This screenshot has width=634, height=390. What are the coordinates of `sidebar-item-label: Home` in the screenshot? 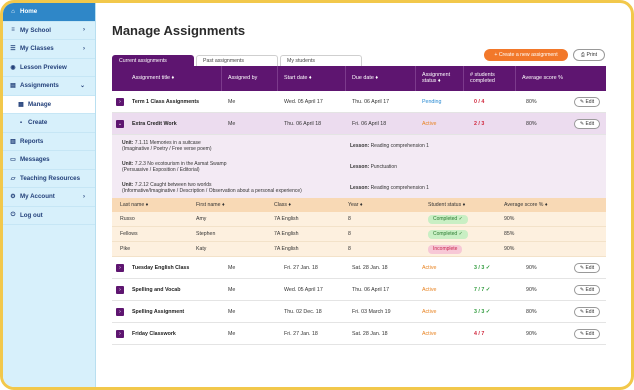 It's located at (29, 12).